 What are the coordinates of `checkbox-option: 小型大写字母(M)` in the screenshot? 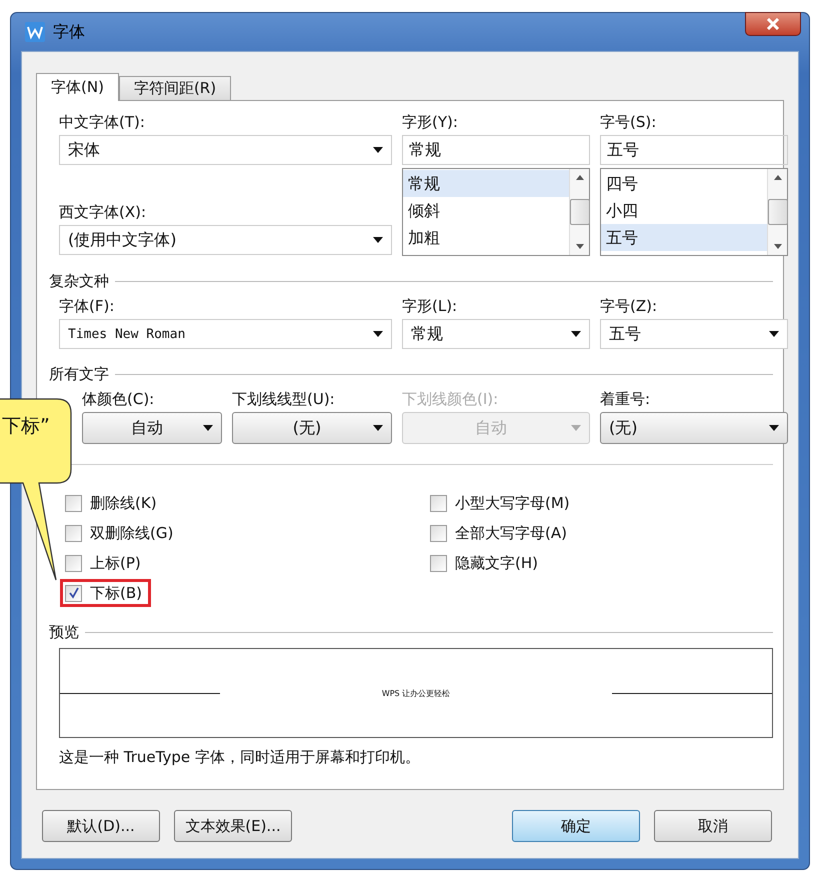 It's located at (502, 503).